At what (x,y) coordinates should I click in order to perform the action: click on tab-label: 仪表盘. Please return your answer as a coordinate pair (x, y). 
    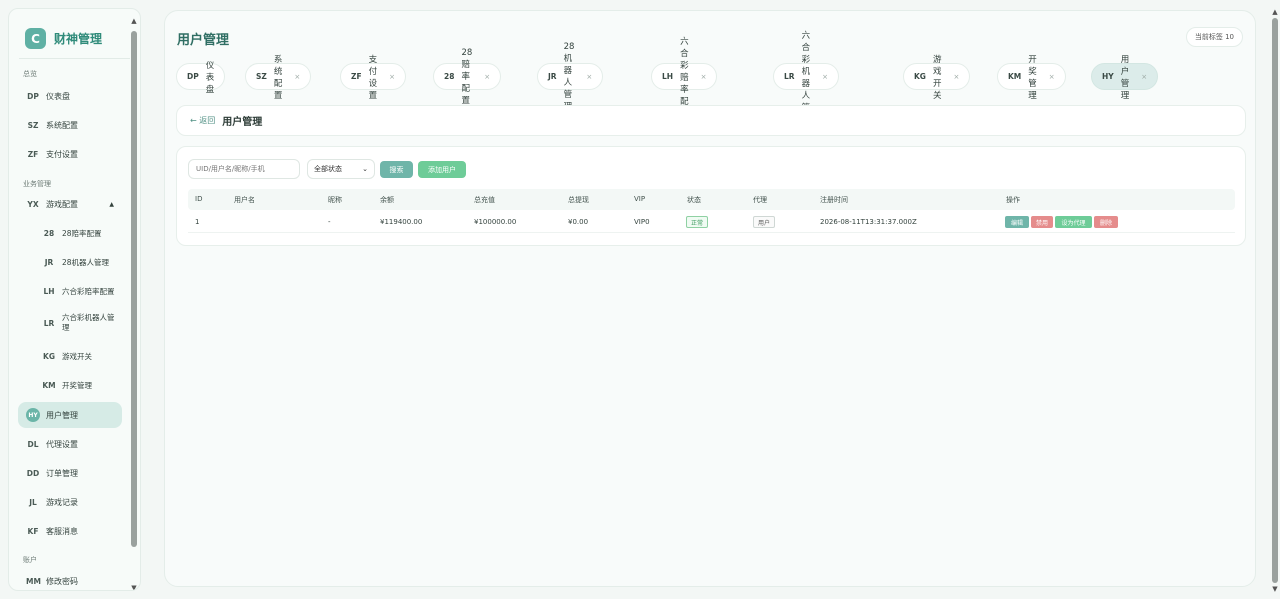
    Looking at the image, I should click on (210, 77).